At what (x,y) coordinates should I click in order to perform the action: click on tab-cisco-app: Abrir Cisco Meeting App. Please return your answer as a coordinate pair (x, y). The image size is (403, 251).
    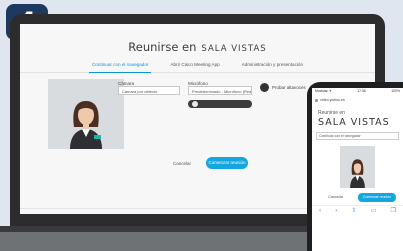
    Looking at the image, I should click on (194, 66).